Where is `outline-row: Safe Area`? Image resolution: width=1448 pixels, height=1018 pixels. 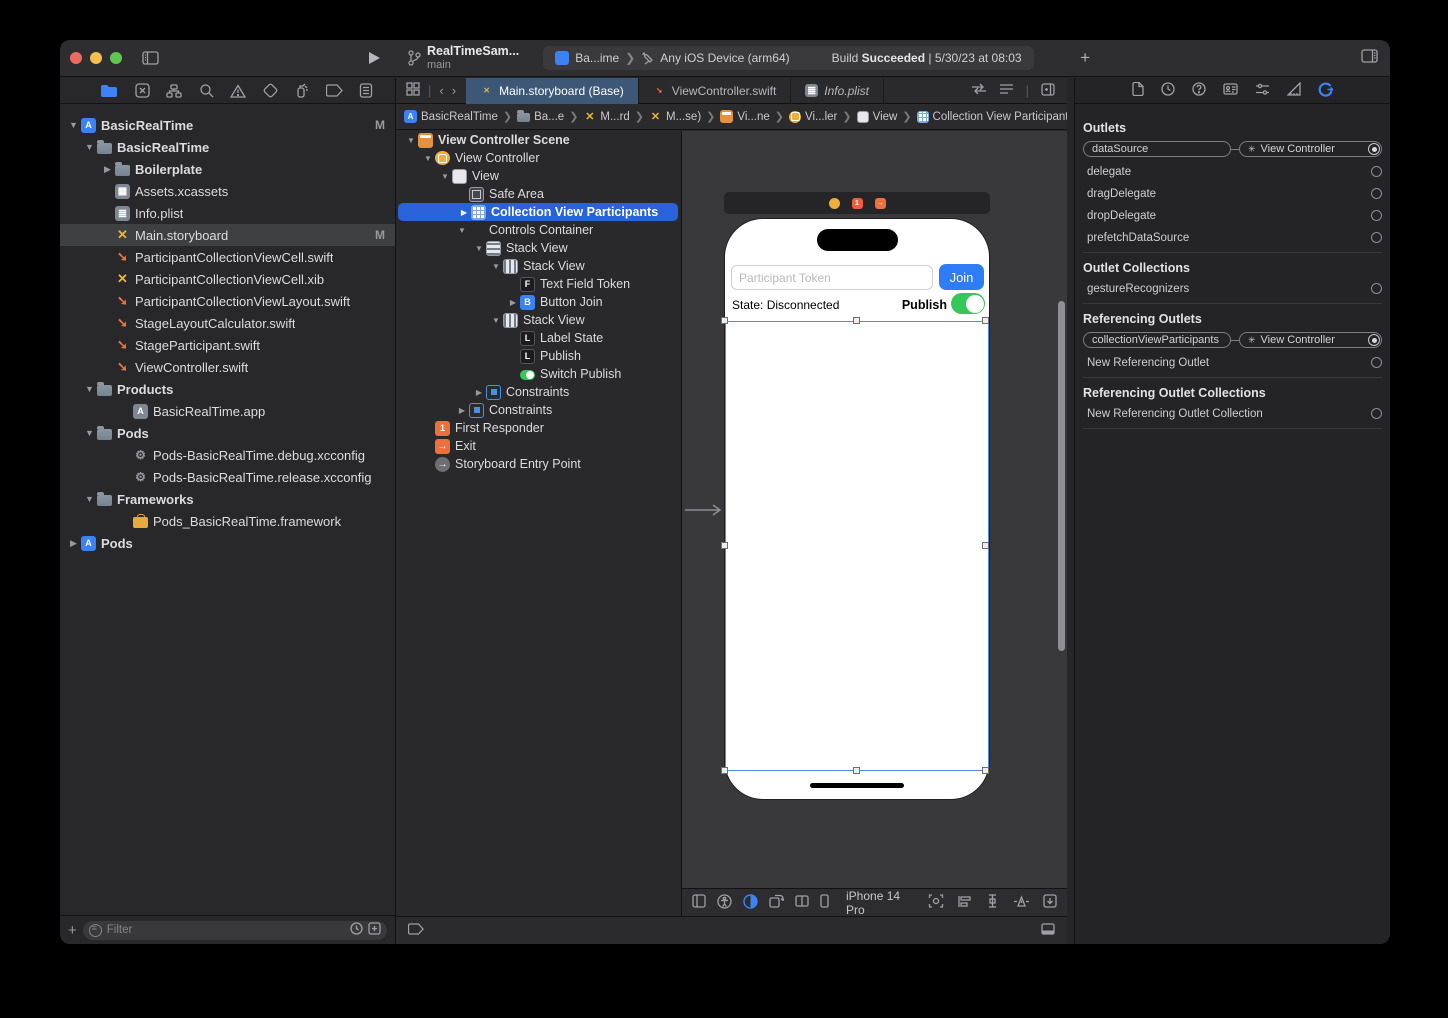
outline-row: Safe Area is located at coordinates (538, 194).